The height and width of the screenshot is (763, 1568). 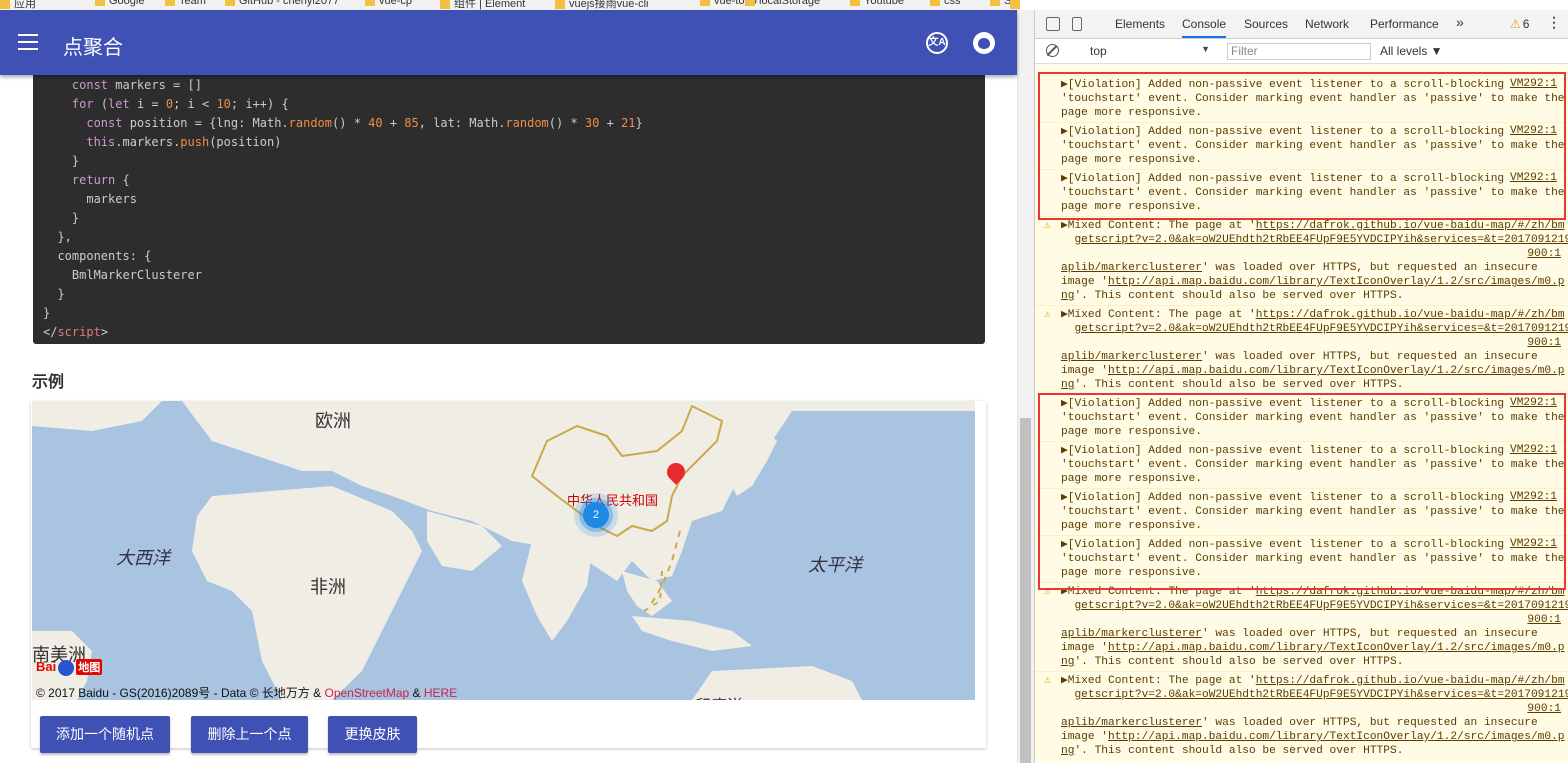 I want to click on bookmark-item: 应用, so click(x=18, y=5).